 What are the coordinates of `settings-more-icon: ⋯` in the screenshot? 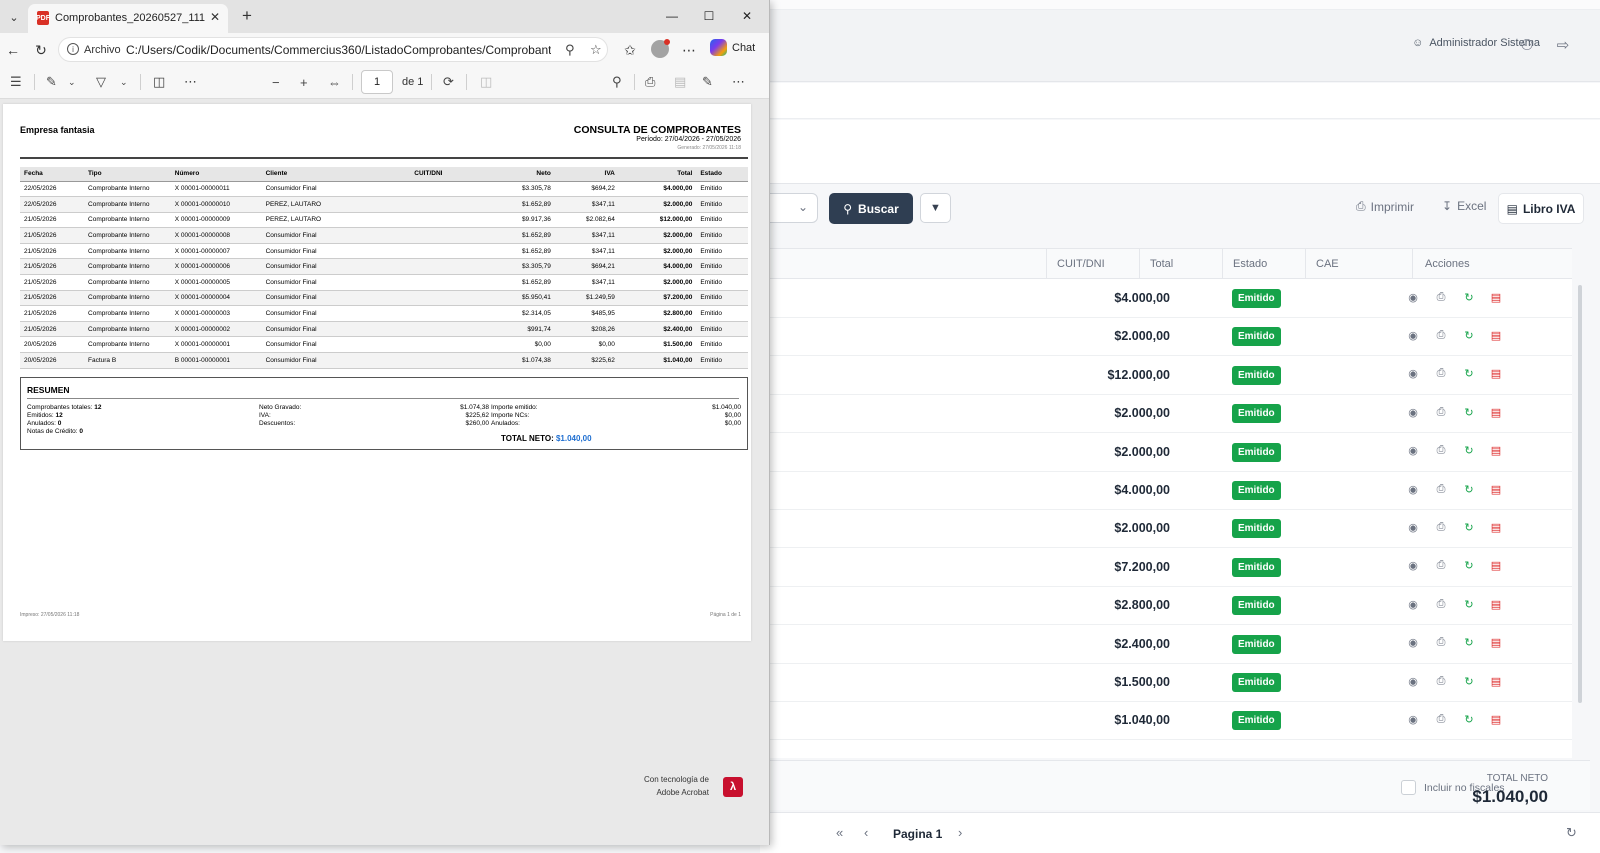 It's located at (738, 82).